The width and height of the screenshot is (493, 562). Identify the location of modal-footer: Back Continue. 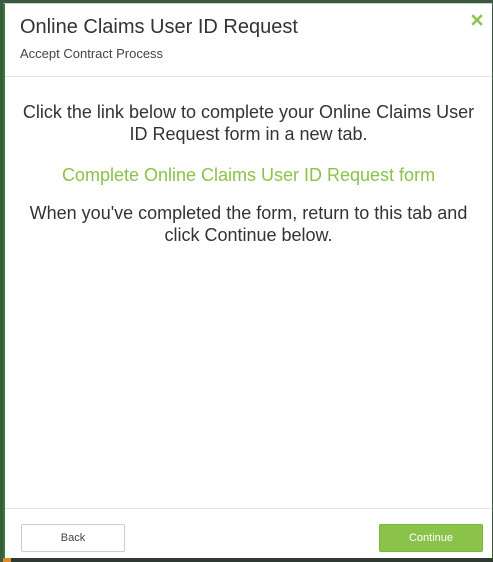
(248, 533).